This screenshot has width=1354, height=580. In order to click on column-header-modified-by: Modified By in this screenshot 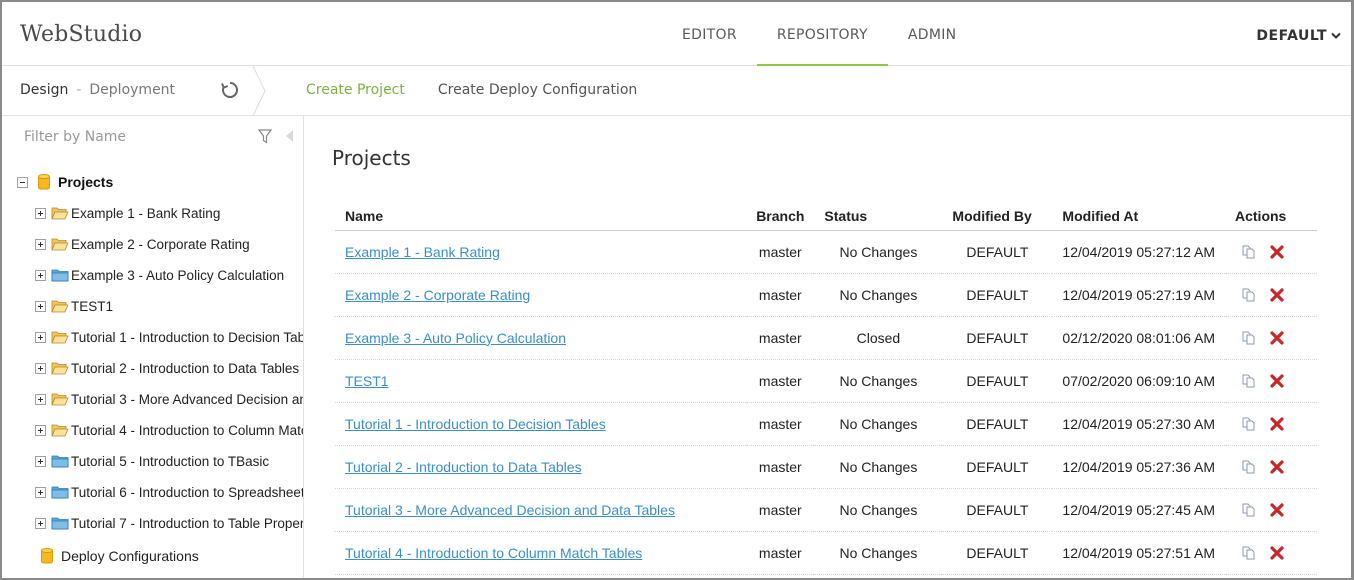, I will do `click(997, 216)`.